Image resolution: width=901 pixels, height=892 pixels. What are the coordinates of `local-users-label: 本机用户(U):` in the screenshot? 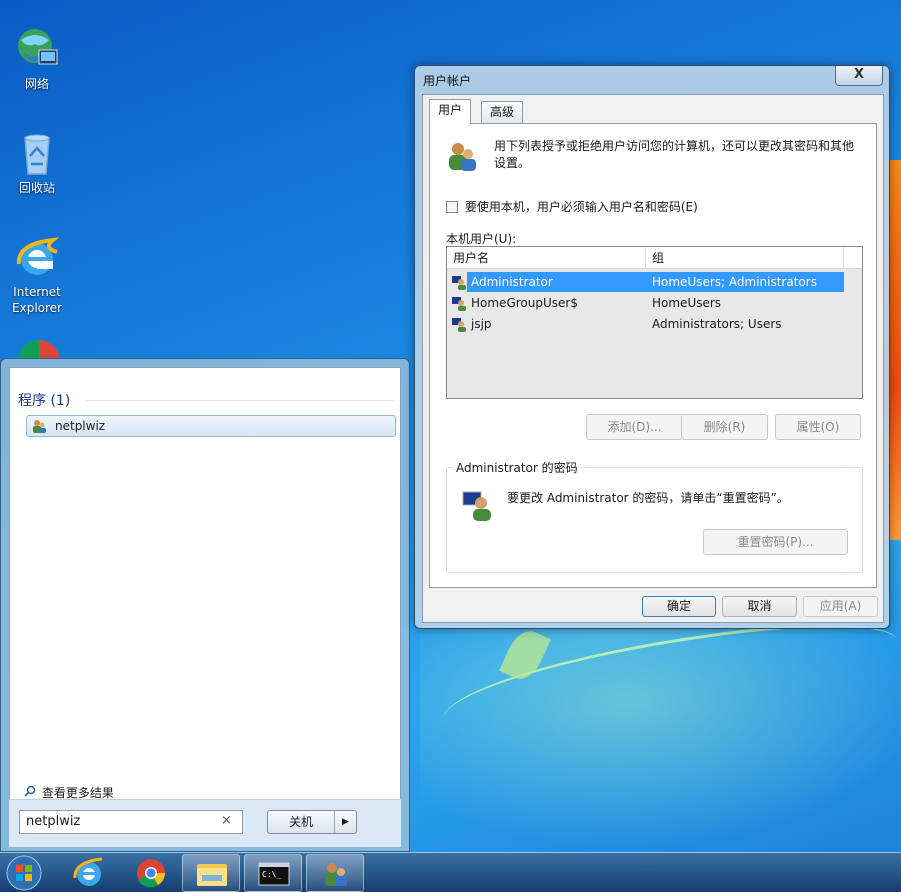 It's located at (481, 239).